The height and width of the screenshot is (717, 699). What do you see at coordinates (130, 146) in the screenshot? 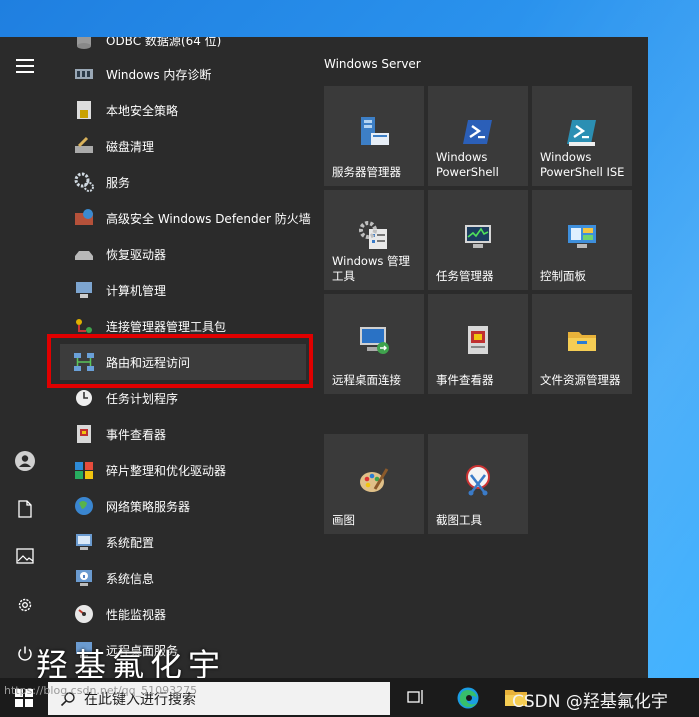
I see `app-item-label: 磁盘清理` at bounding box center [130, 146].